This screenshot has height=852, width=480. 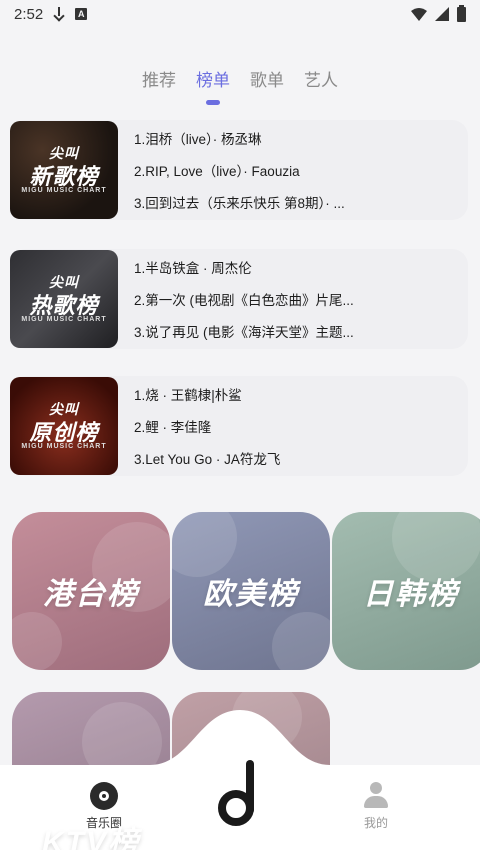 I want to click on song-item: 2.鲤 · 李佳隆, so click(x=294, y=426).